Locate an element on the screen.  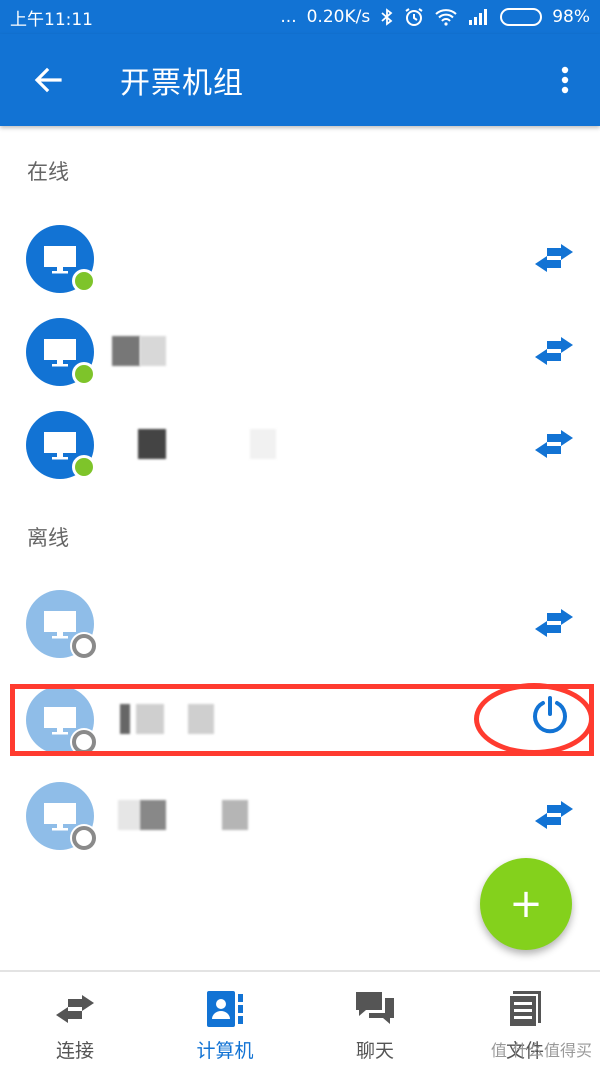
section-offline-label: 离线 is located at coordinates (48, 538).